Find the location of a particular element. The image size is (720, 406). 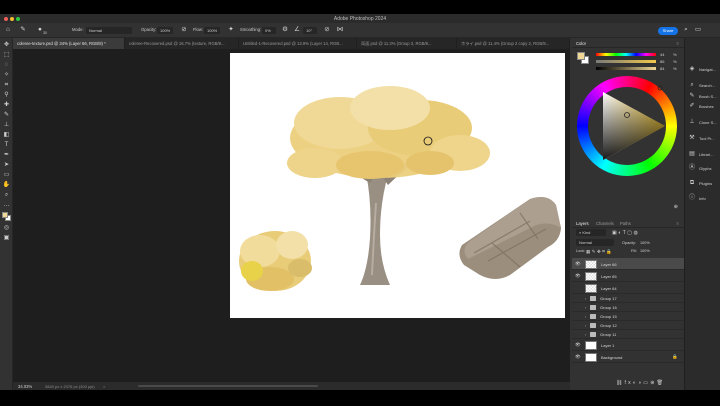

lock-icons: ▦✎✥⌗🔒 is located at coordinates (599, 252).